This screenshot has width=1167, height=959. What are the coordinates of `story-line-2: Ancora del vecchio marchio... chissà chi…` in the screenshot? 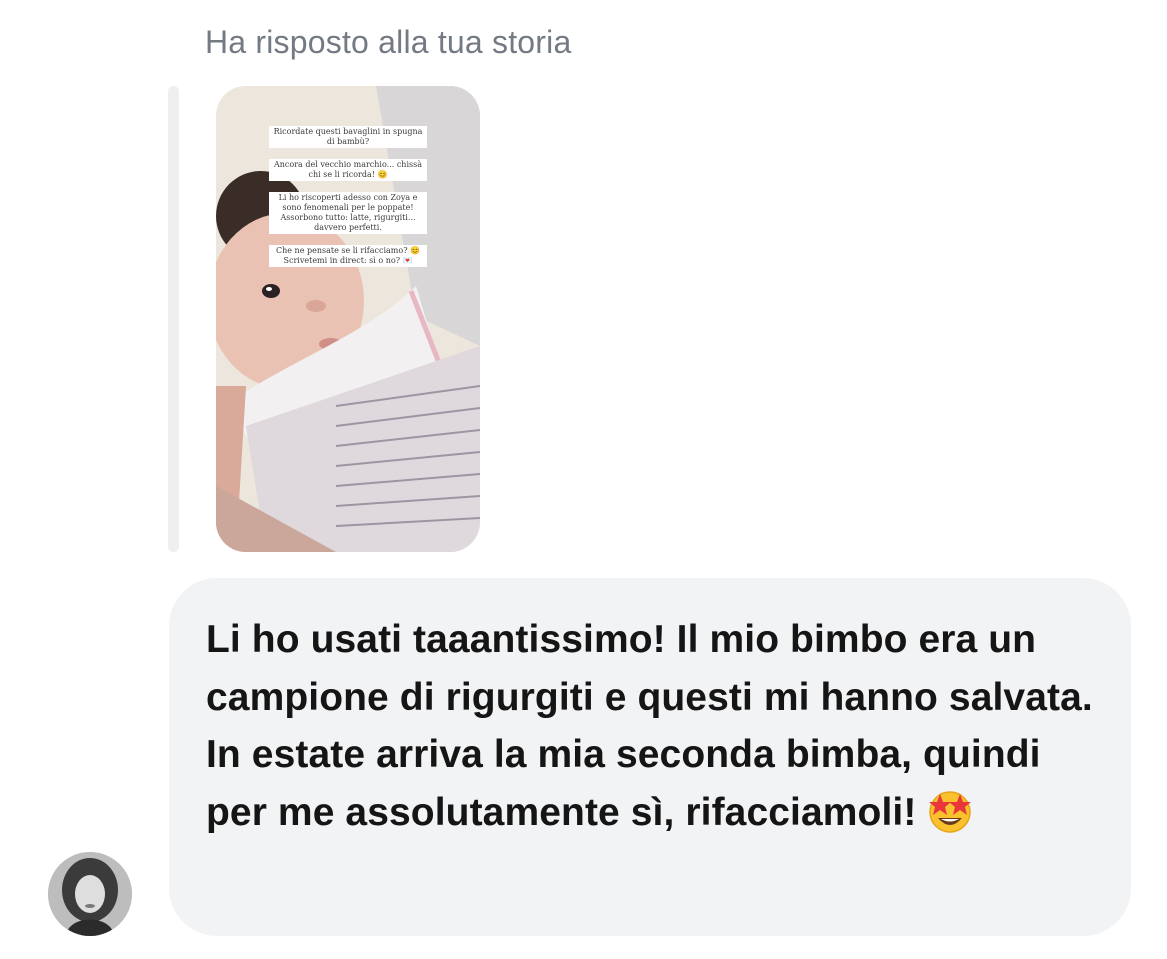 It's located at (348, 170).